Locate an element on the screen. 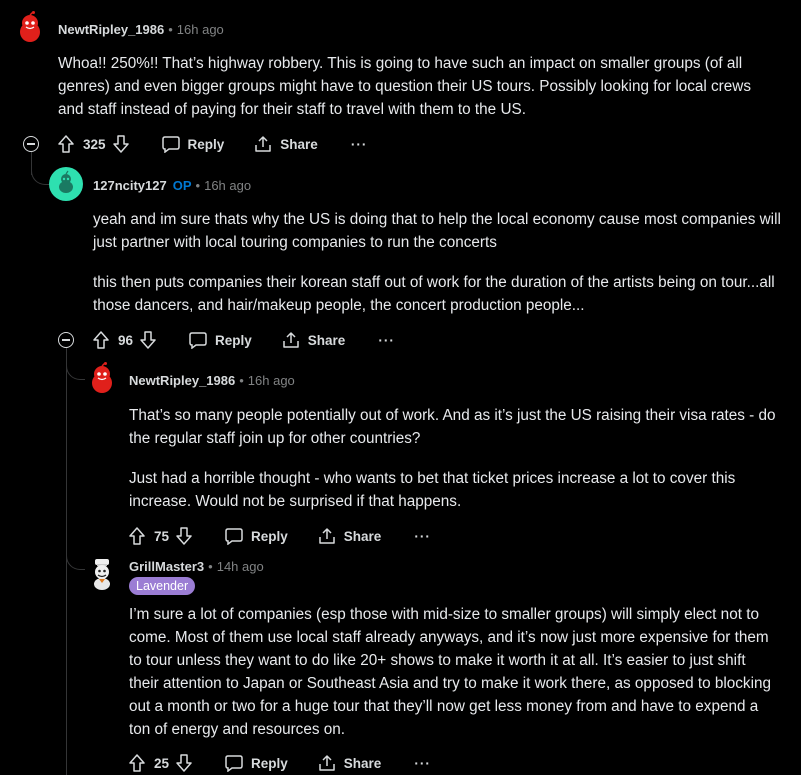 This screenshot has width=801, height=775. comment-meta: GrillMaster3 • 14h ago is located at coordinates (196, 566).